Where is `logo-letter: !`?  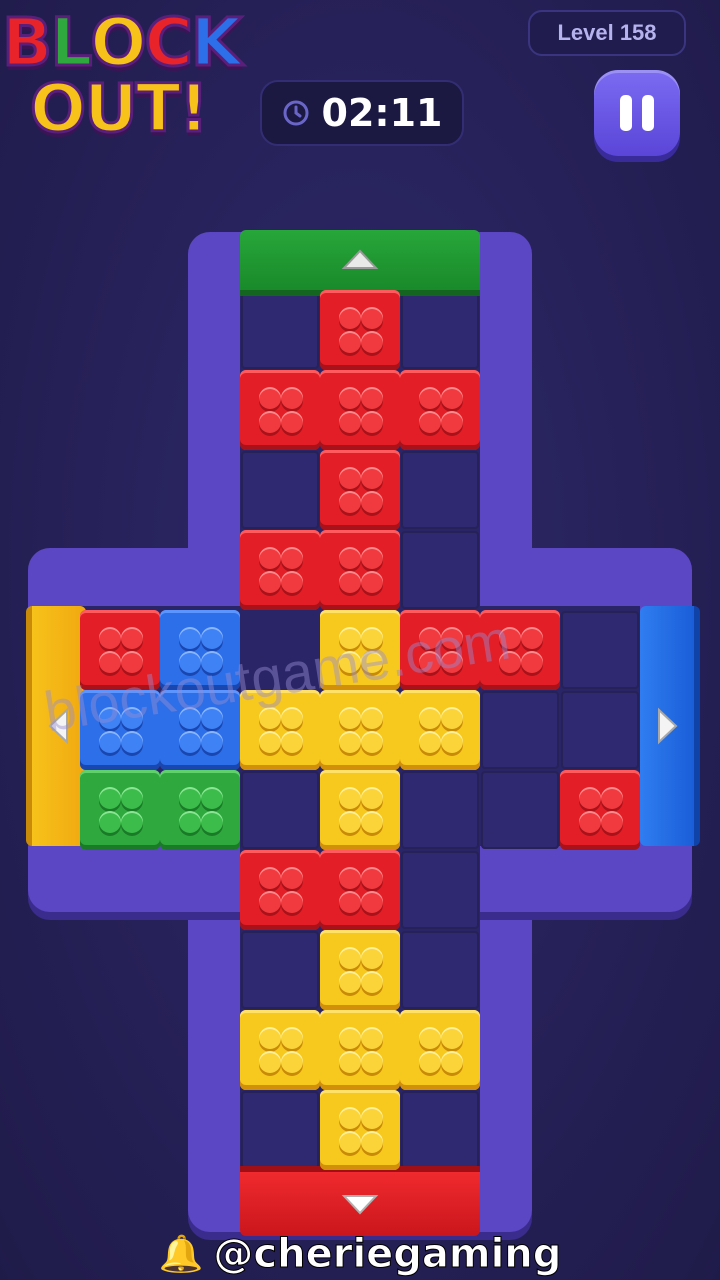 logo-letter: ! is located at coordinates (193, 109).